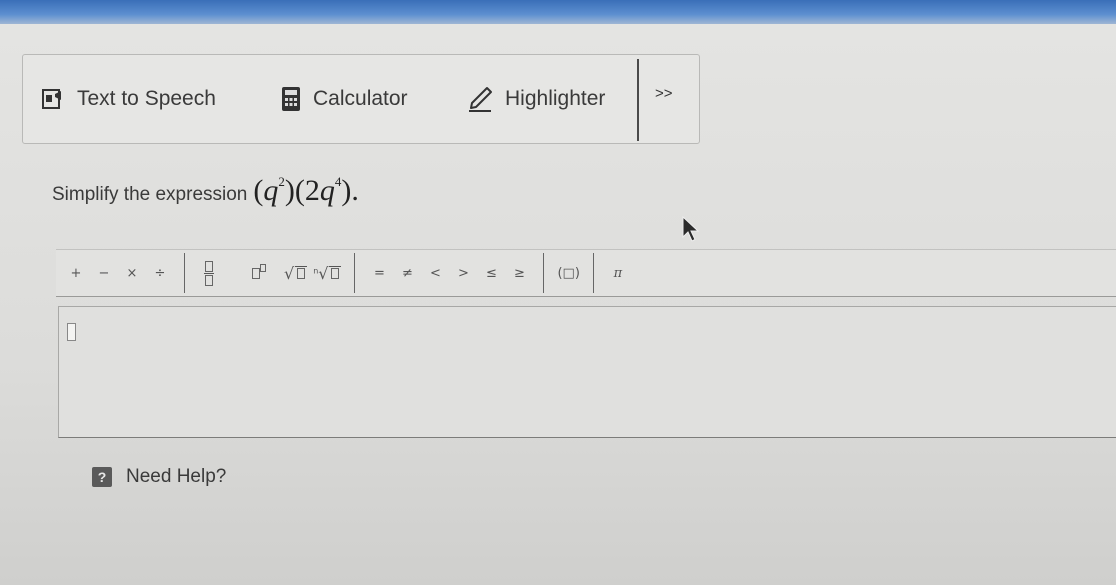 This screenshot has height=585, width=1116. What do you see at coordinates (132, 273) in the screenshot?
I see `times-button: ×` at bounding box center [132, 273].